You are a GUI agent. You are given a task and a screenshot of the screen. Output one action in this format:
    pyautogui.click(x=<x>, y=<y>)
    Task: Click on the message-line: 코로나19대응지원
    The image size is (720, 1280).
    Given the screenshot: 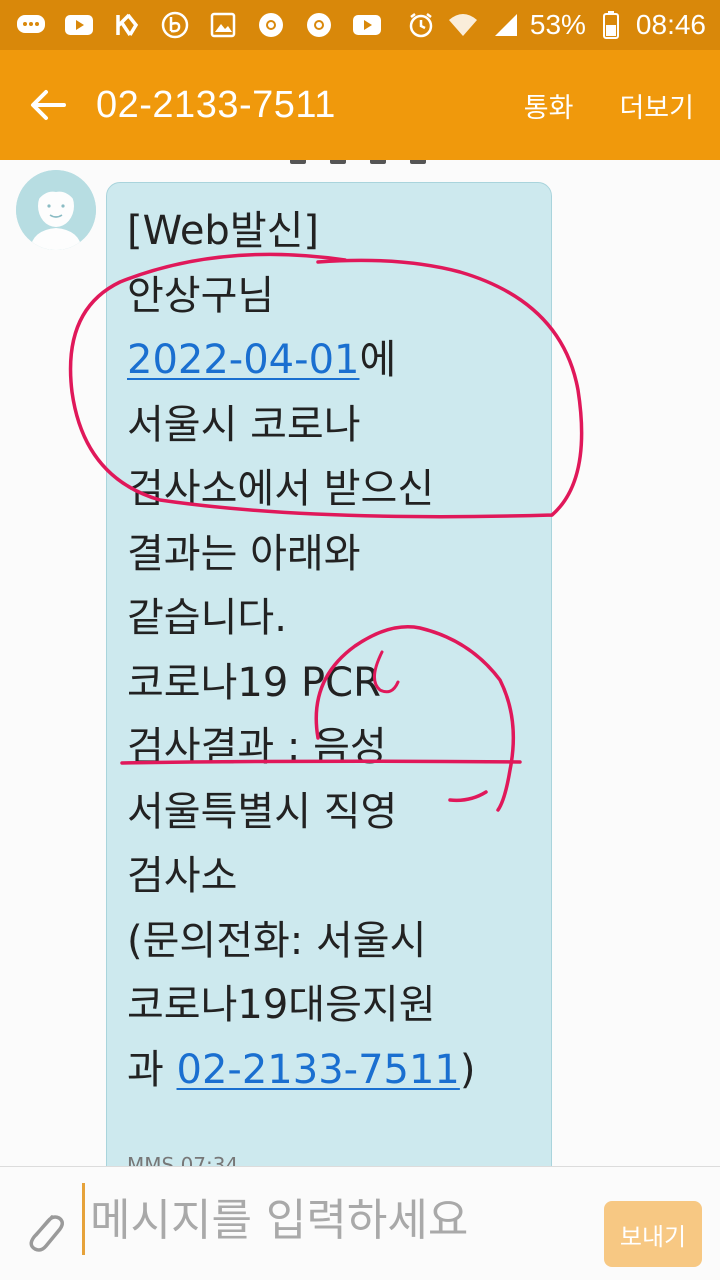 What is the action you would take?
    pyautogui.click(x=281, y=1005)
    